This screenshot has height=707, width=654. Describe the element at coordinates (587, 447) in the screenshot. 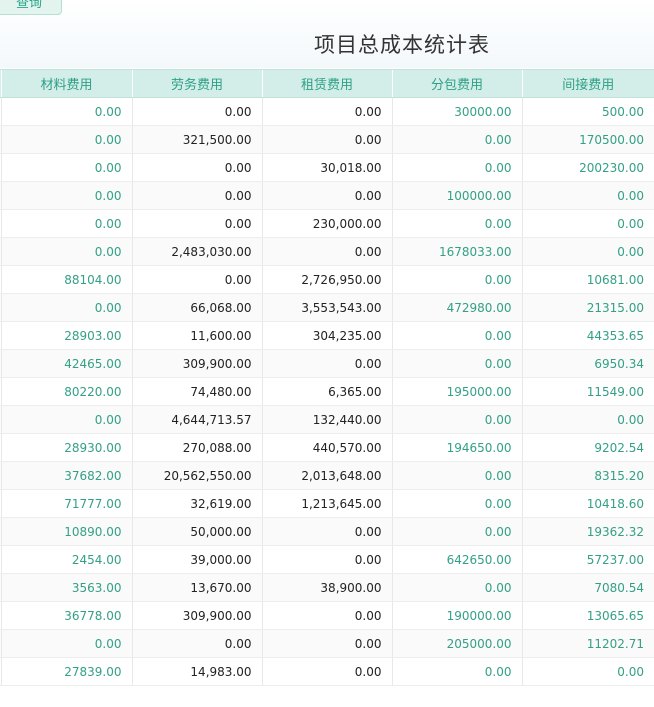

I see `cell-indirect: 9202.54` at that location.